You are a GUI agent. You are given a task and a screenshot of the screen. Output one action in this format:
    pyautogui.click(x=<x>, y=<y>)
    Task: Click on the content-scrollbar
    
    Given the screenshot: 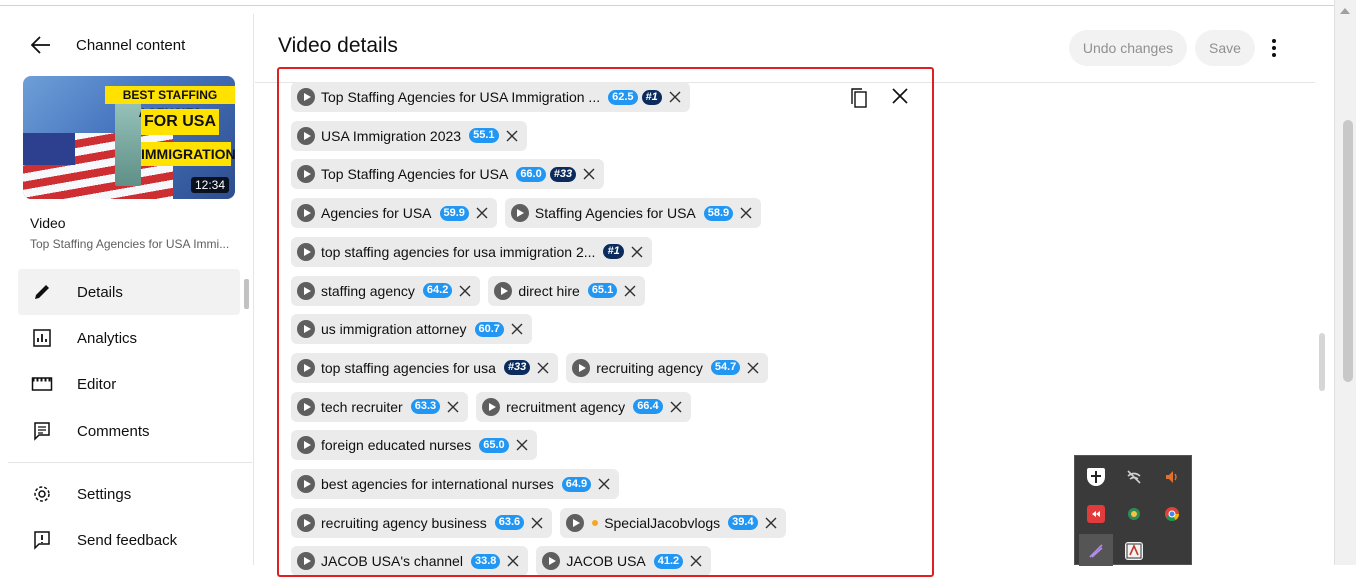 What is the action you would take?
    pyautogui.click(x=1322, y=362)
    